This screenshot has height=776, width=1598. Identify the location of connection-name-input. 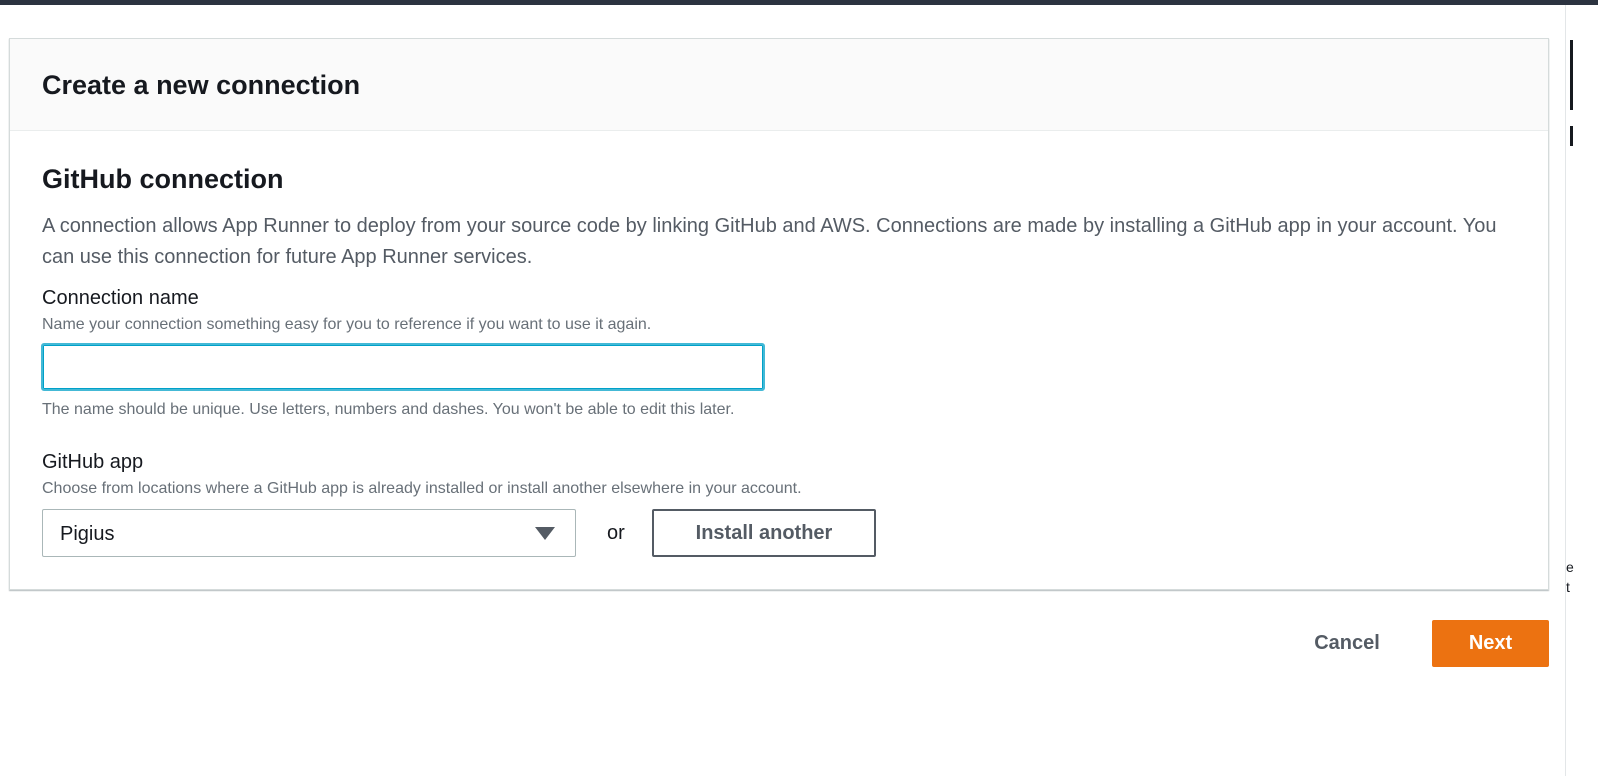
(403, 367).